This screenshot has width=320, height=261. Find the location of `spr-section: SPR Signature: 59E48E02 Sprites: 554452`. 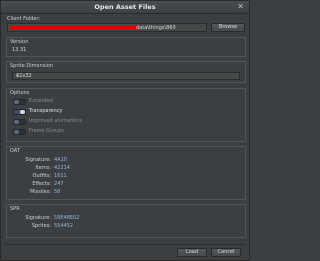

spr-section: SPR Signature: 59E48E02 Sprites: 554452 is located at coordinates (126, 221).